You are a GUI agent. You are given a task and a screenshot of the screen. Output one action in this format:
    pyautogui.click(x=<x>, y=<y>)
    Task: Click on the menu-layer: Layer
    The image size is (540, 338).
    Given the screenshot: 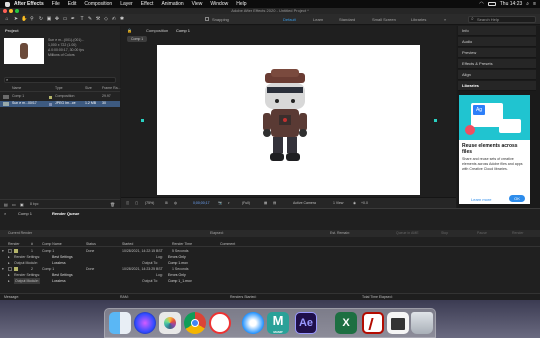 What is the action you would take?
    pyautogui.click(x=126, y=4)
    